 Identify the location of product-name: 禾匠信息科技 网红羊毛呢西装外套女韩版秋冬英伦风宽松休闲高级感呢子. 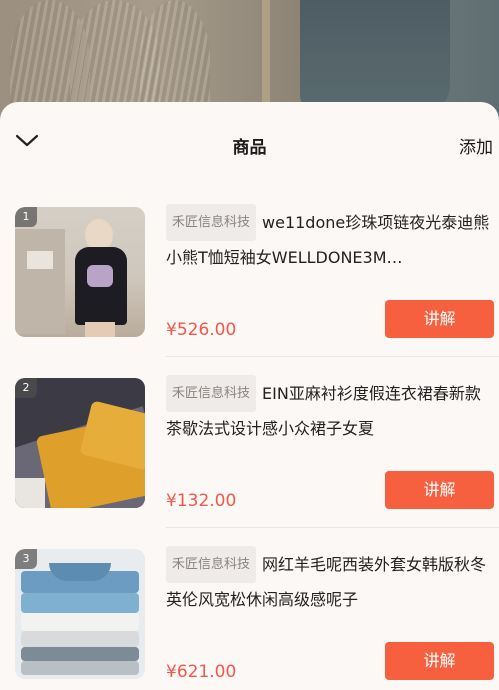
(329, 577).